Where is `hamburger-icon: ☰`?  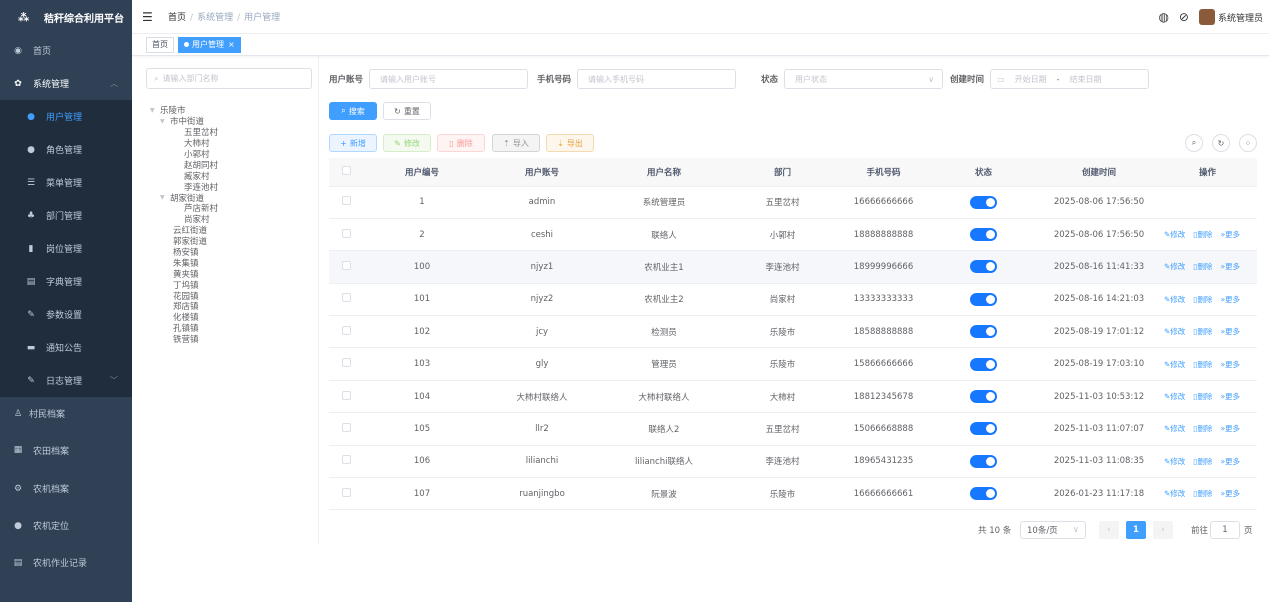
hamburger-icon: ☰ is located at coordinates (148, 17).